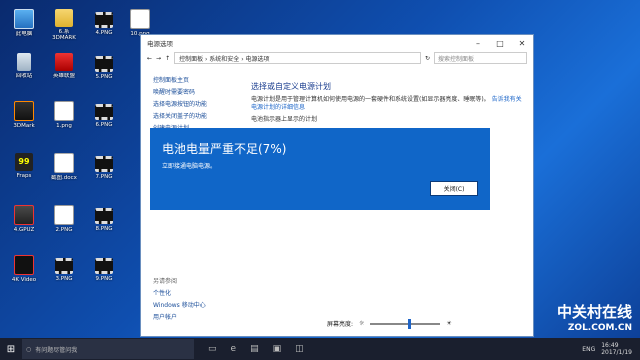 The image size is (640, 360). What do you see at coordinates (64, 126) in the screenshot?
I see `desktop-icon-label: 1.png` at bounding box center [64, 126].